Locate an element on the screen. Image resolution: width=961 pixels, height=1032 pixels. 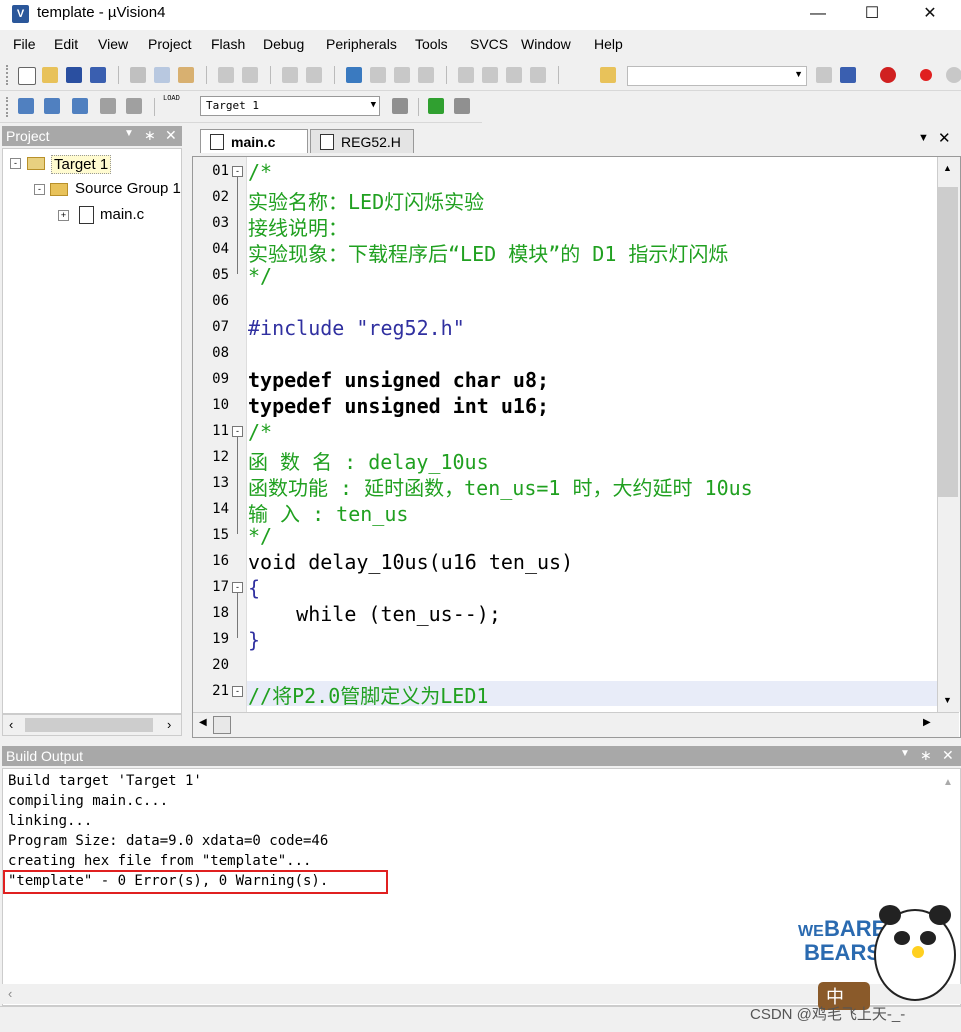
find-icon is located at coordinates (824, 75).